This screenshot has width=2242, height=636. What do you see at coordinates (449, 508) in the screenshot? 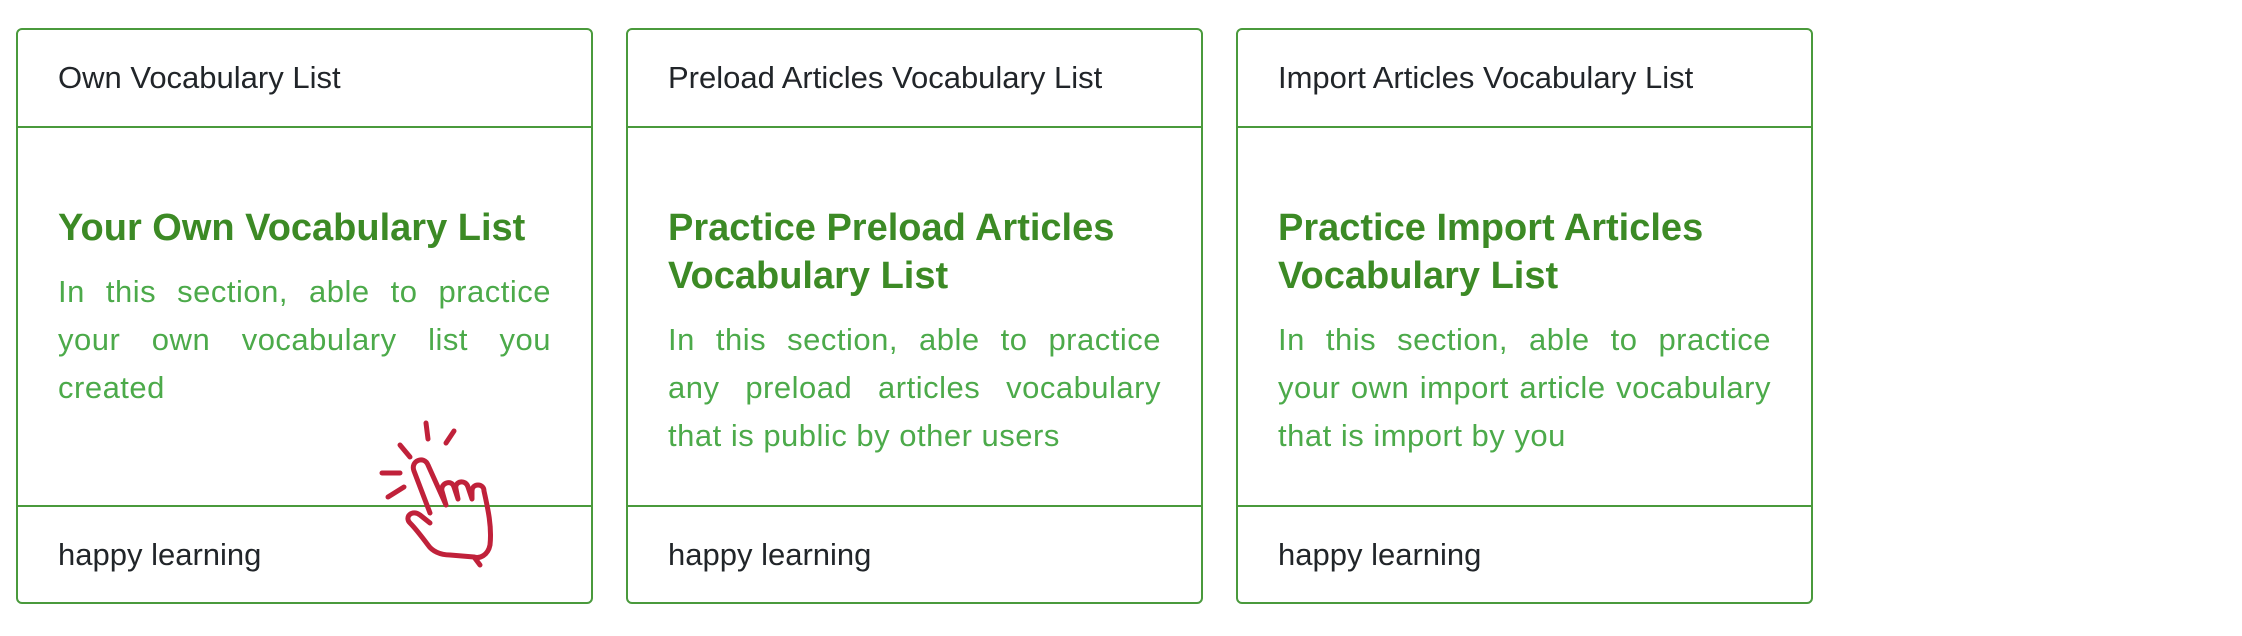
I see `hand-outline` at bounding box center [449, 508].